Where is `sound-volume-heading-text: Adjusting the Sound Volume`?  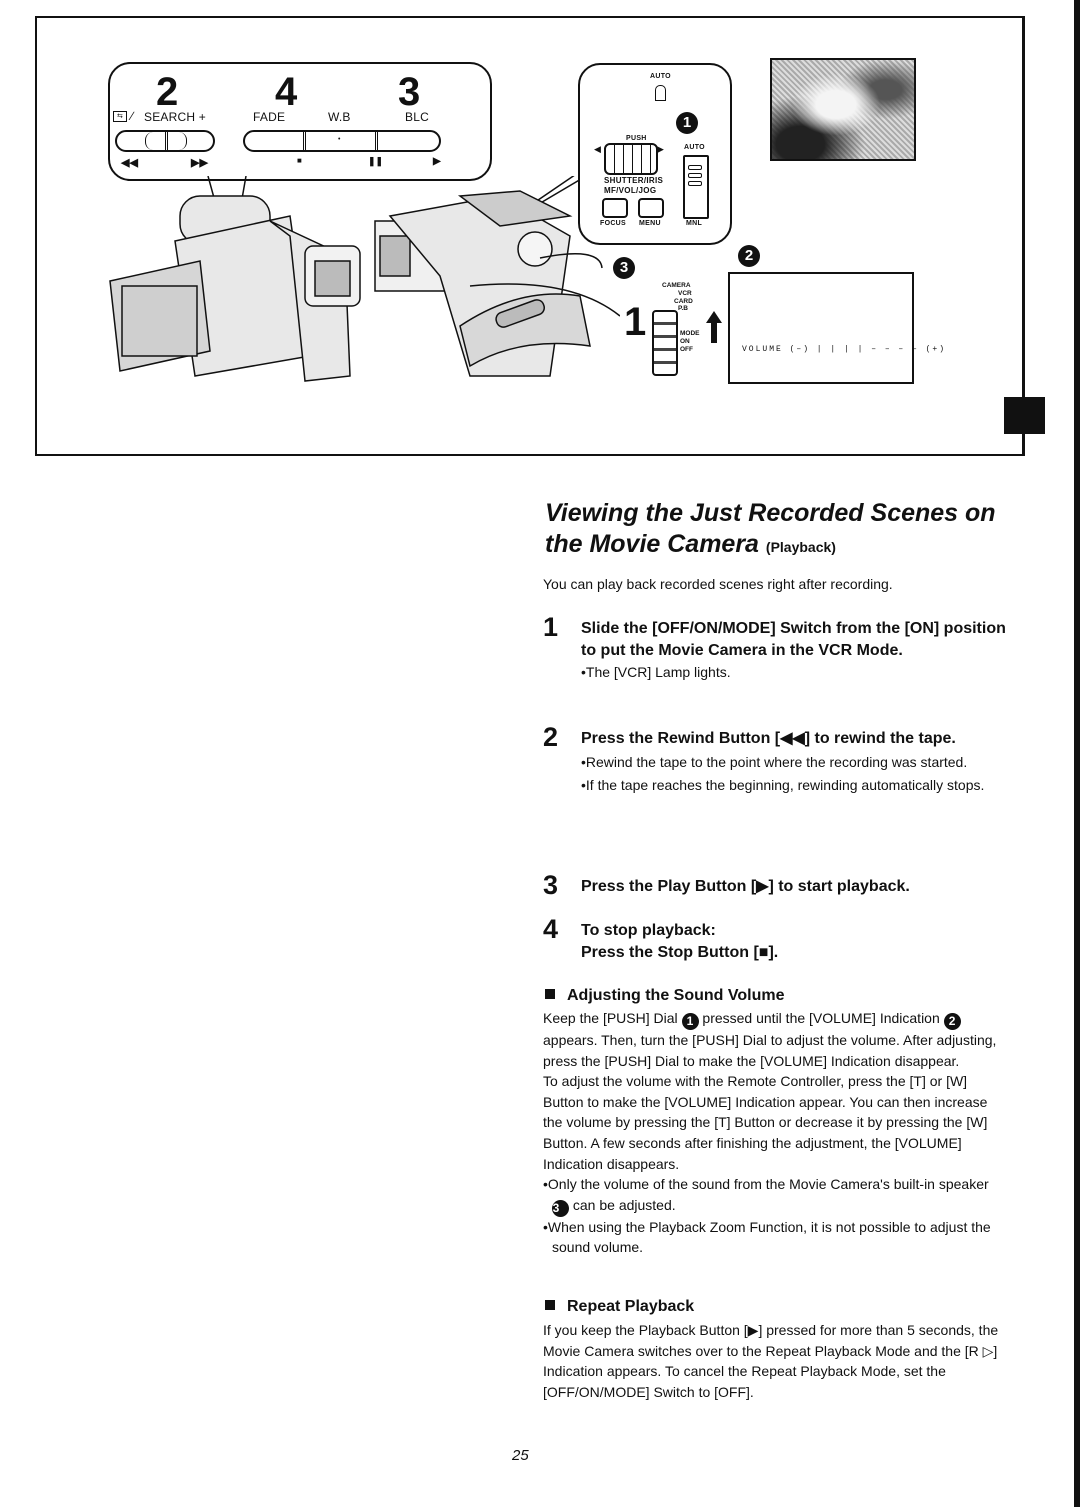
sound-volume-heading-text: Adjusting the Sound Volume is located at coordinates (676, 995).